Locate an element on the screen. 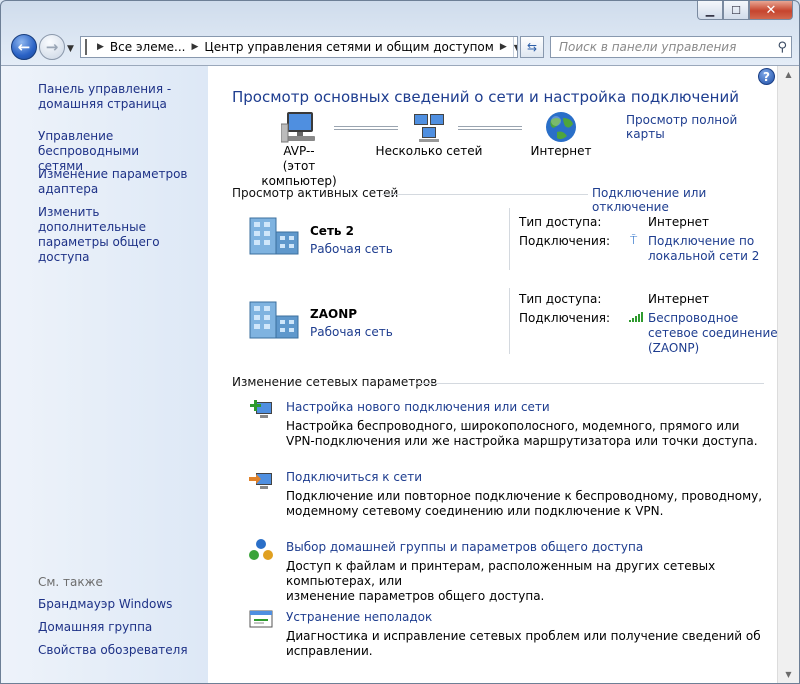 The width and height of the screenshot is (800, 684). sidebar-link-firewall: Брандмауэр Windows is located at coordinates (105, 604).